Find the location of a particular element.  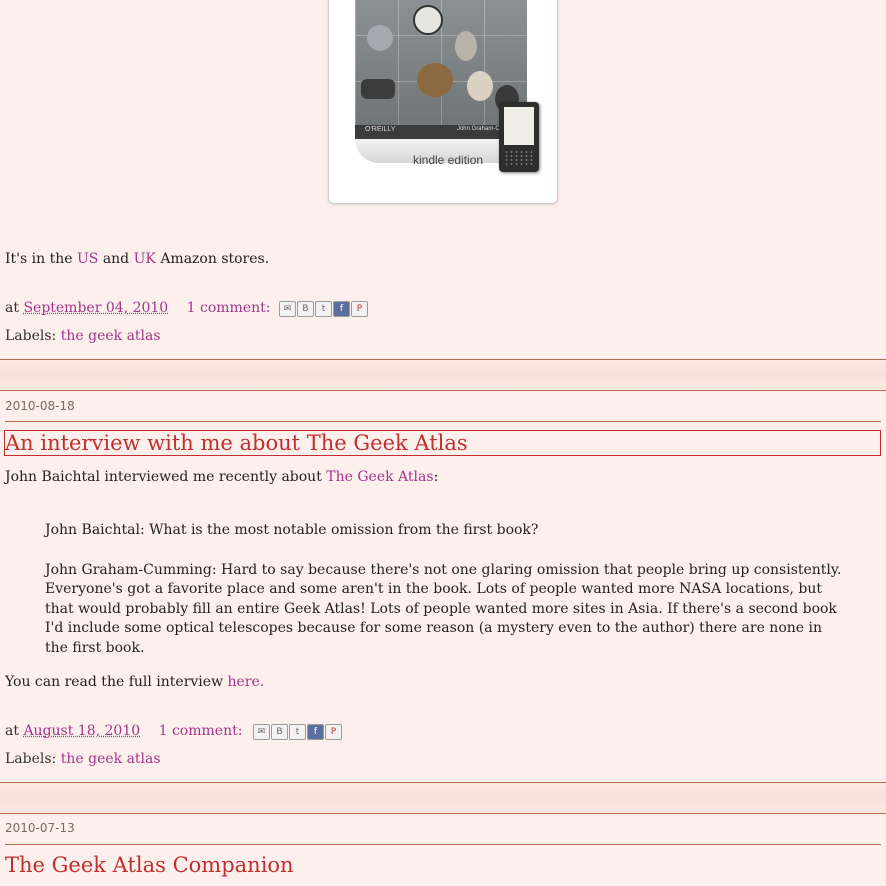

post-footer: at September 04, 2010 1 comment: is located at coordinates (138, 308).